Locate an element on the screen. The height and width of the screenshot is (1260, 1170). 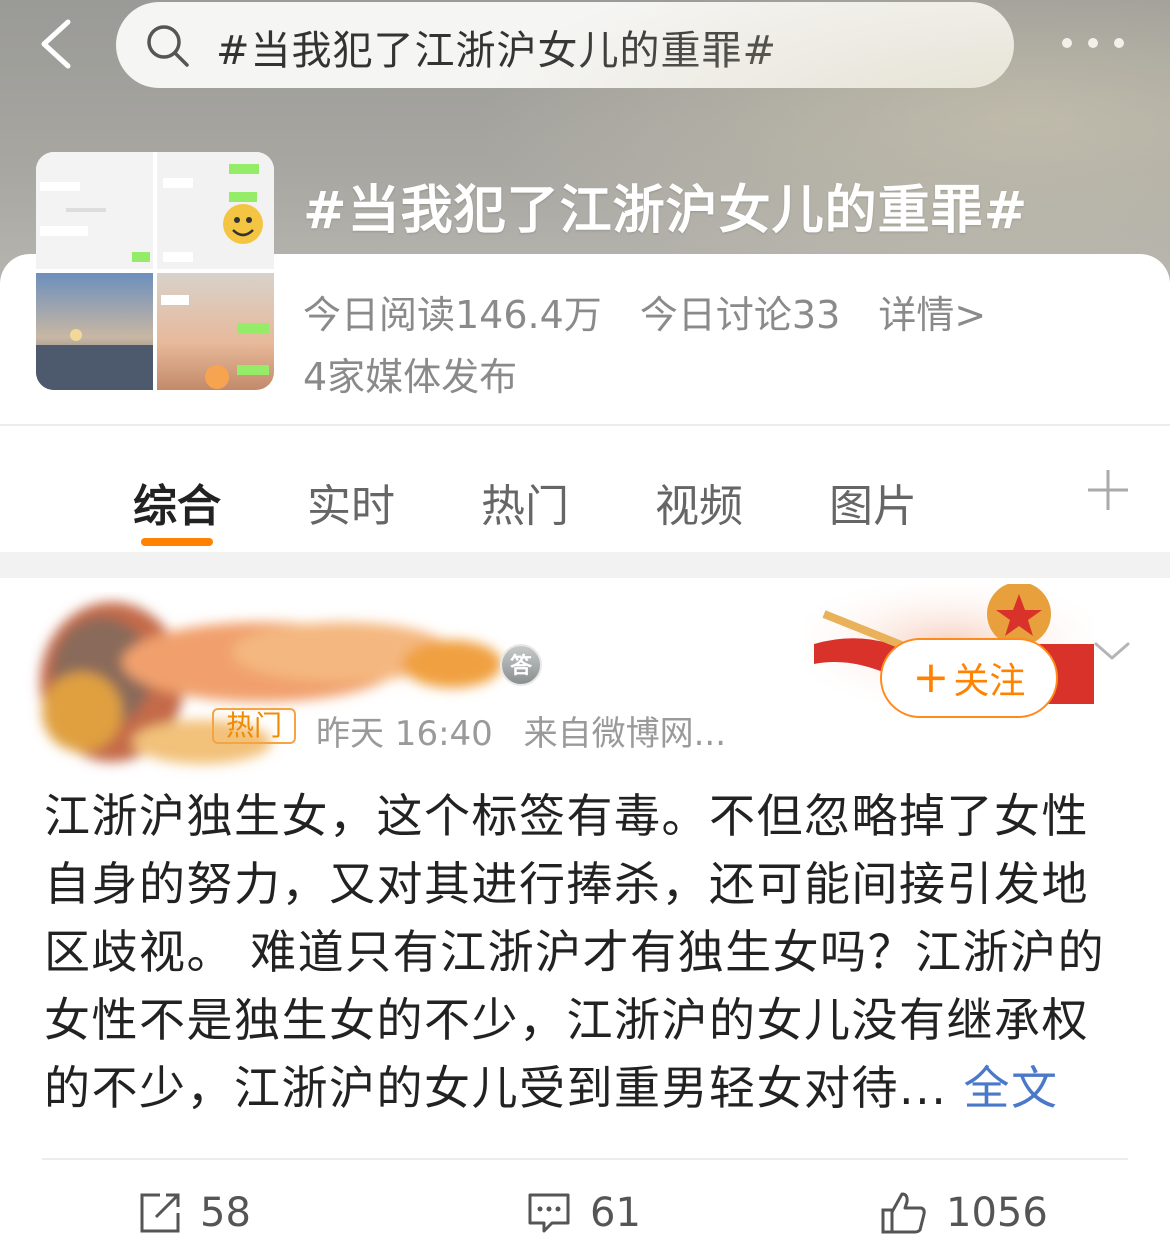
topic-stats: 今日阅读146.4万 今日讨论33 详情> is located at coordinates (657, 311).